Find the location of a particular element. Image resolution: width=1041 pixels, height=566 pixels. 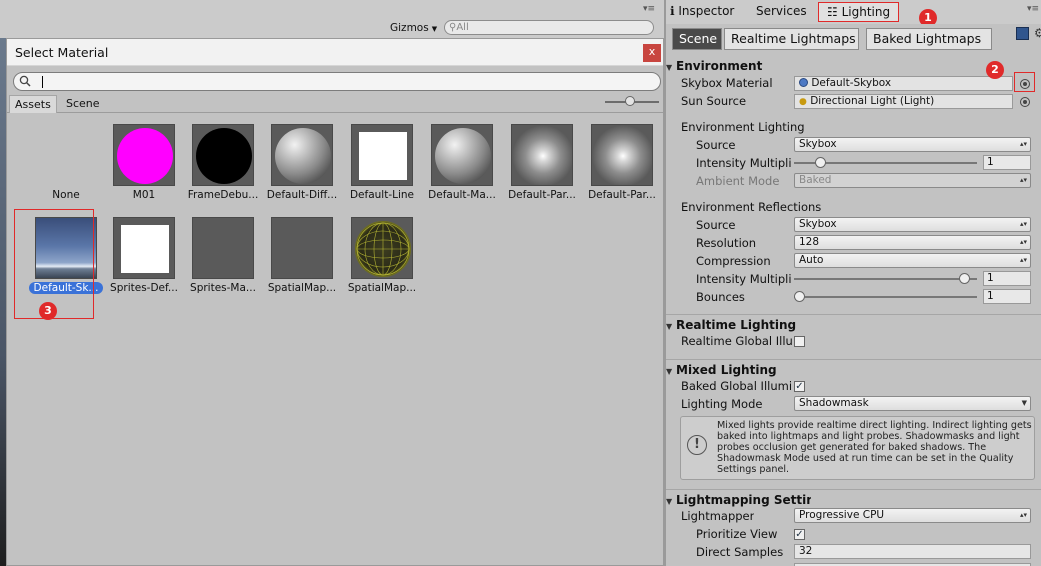

lighting-mode-dropdown: Shadowmask ▼ is located at coordinates (912, 403).